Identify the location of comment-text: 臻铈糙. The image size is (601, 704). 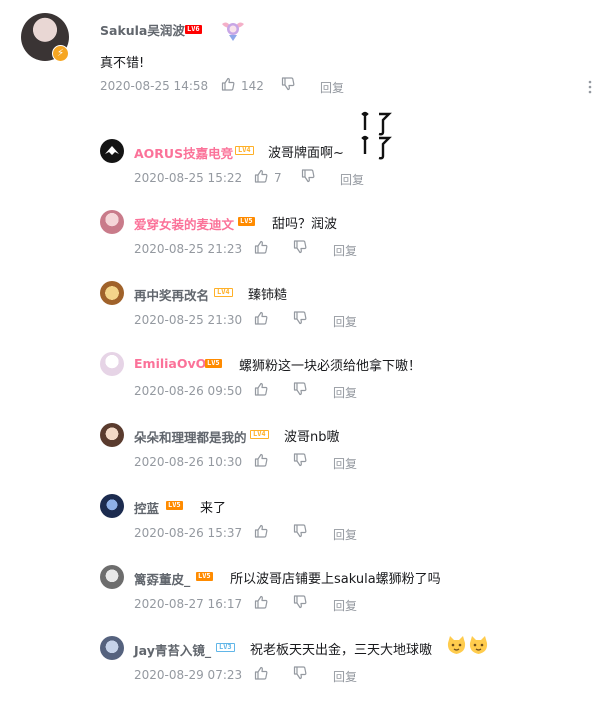
(268, 295).